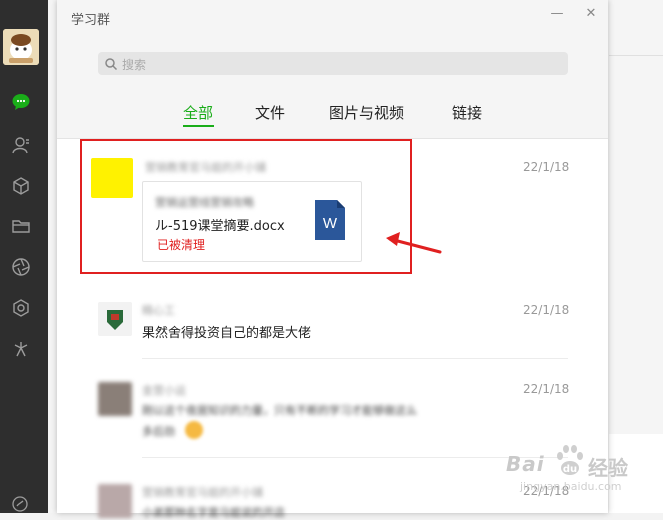 Image resolution: width=663 pixels, height=520 pixels. What do you see at coordinates (608, 468) in the screenshot?
I see `watermark-product: 经验` at bounding box center [608, 468].